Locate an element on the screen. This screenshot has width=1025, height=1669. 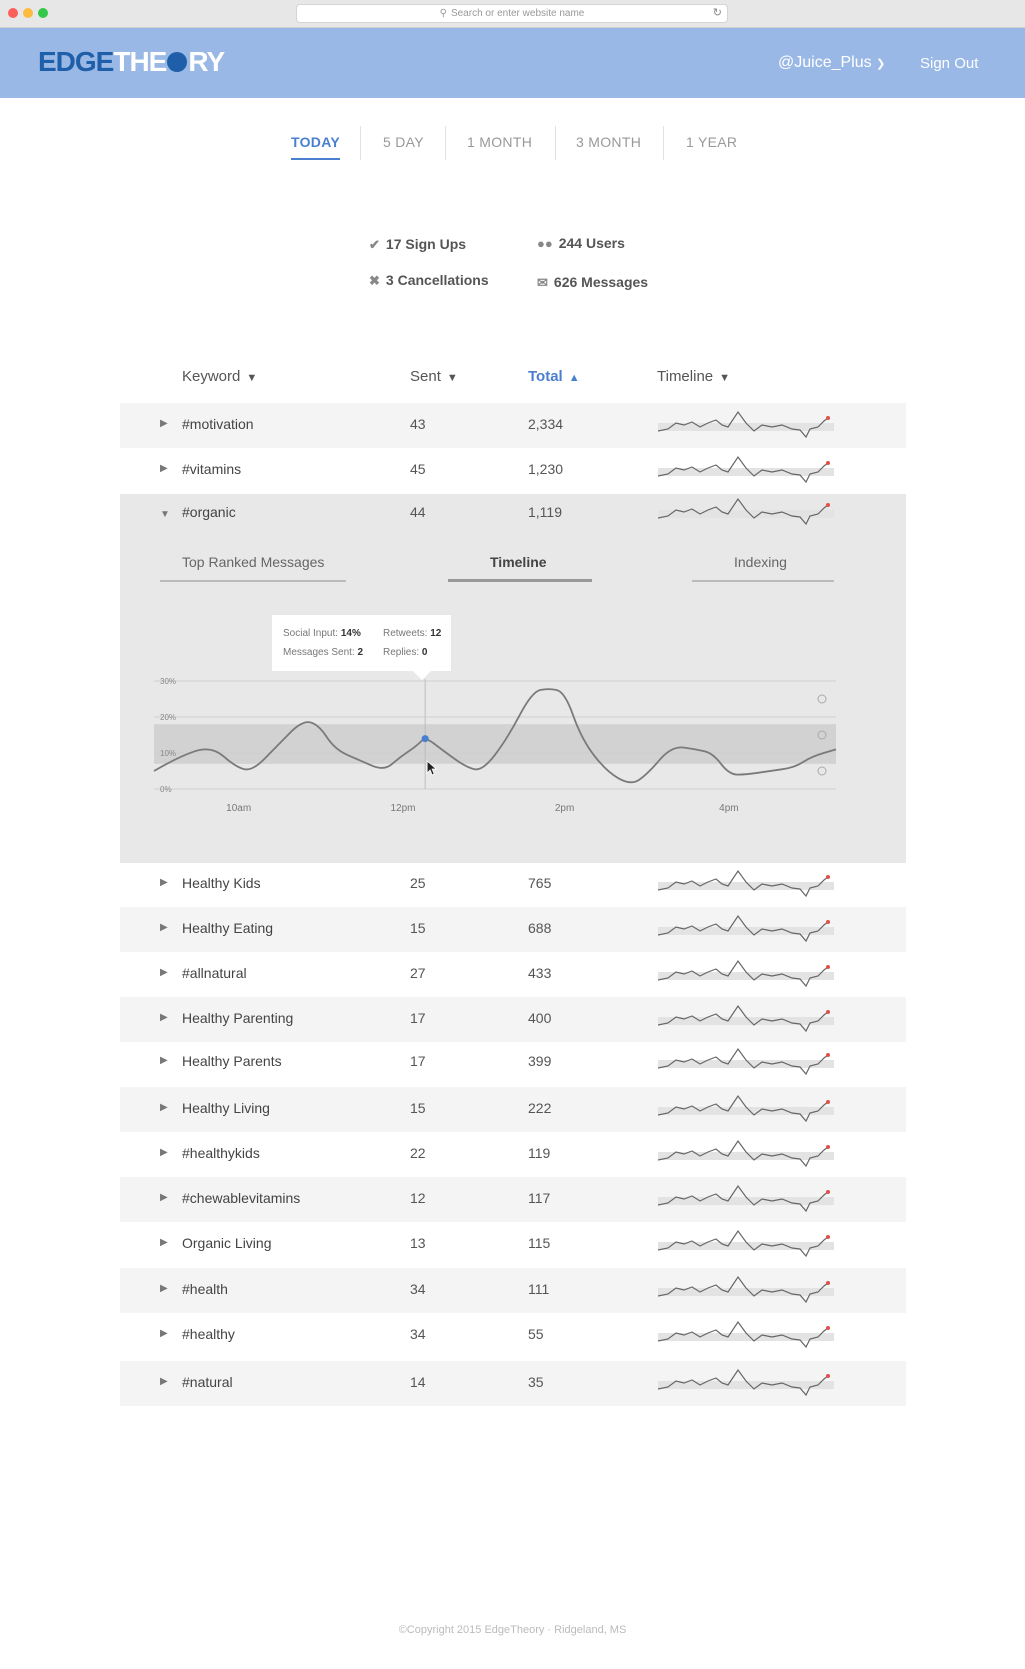
stat-signups: ✔ 17 Sign Ups is located at coordinates (418, 244).